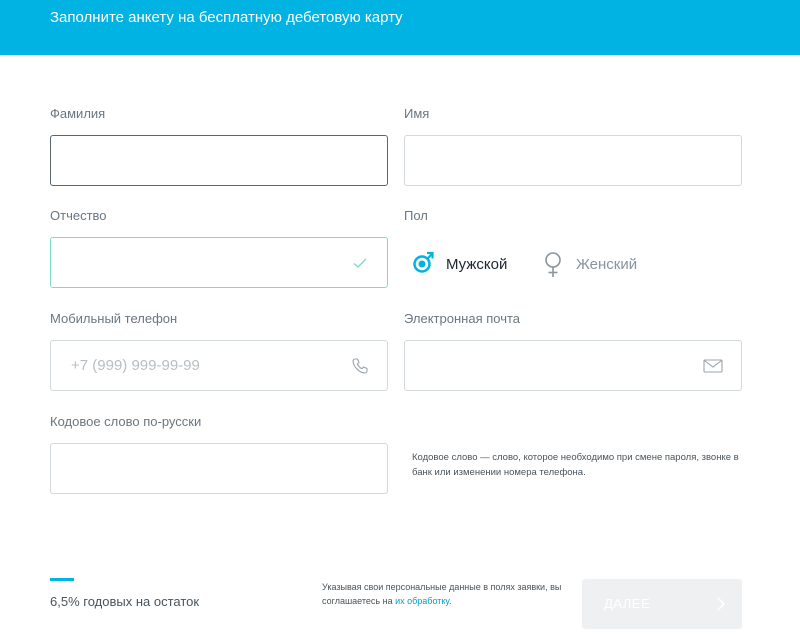 Image resolution: width=800 pixels, height=641 pixels. I want to click on accent-divider, so click(62, 579).